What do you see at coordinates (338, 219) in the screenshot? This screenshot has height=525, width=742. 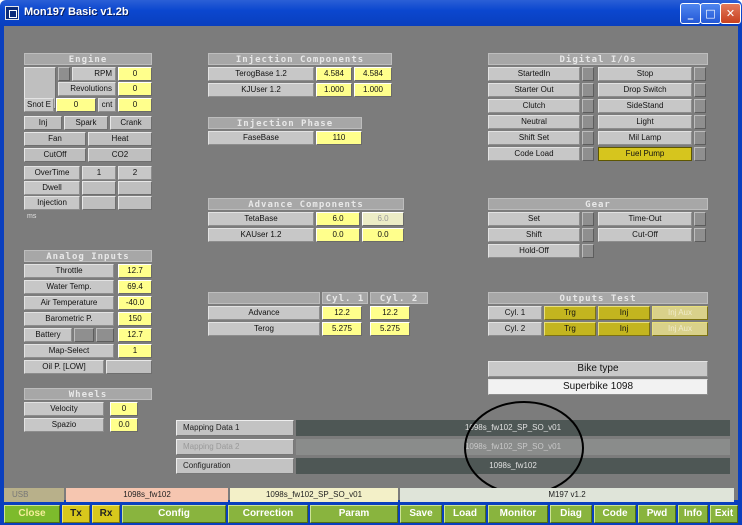 I see `tetabase-cyl1: 6.0` at bounding box center [338, 219].